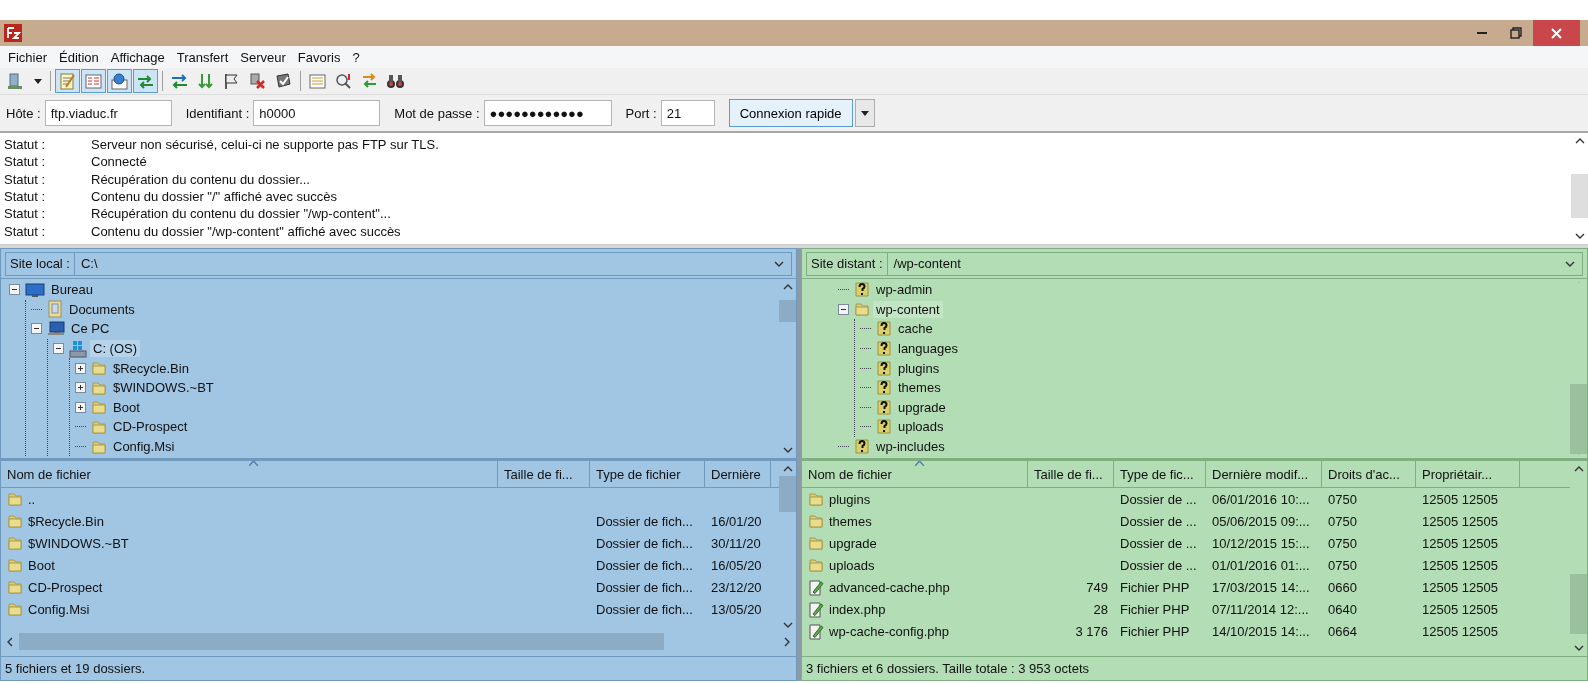 Image resolution: width=1588 pixels, height=684 pixels. I want to click on logo-icon, so click(13, 33).